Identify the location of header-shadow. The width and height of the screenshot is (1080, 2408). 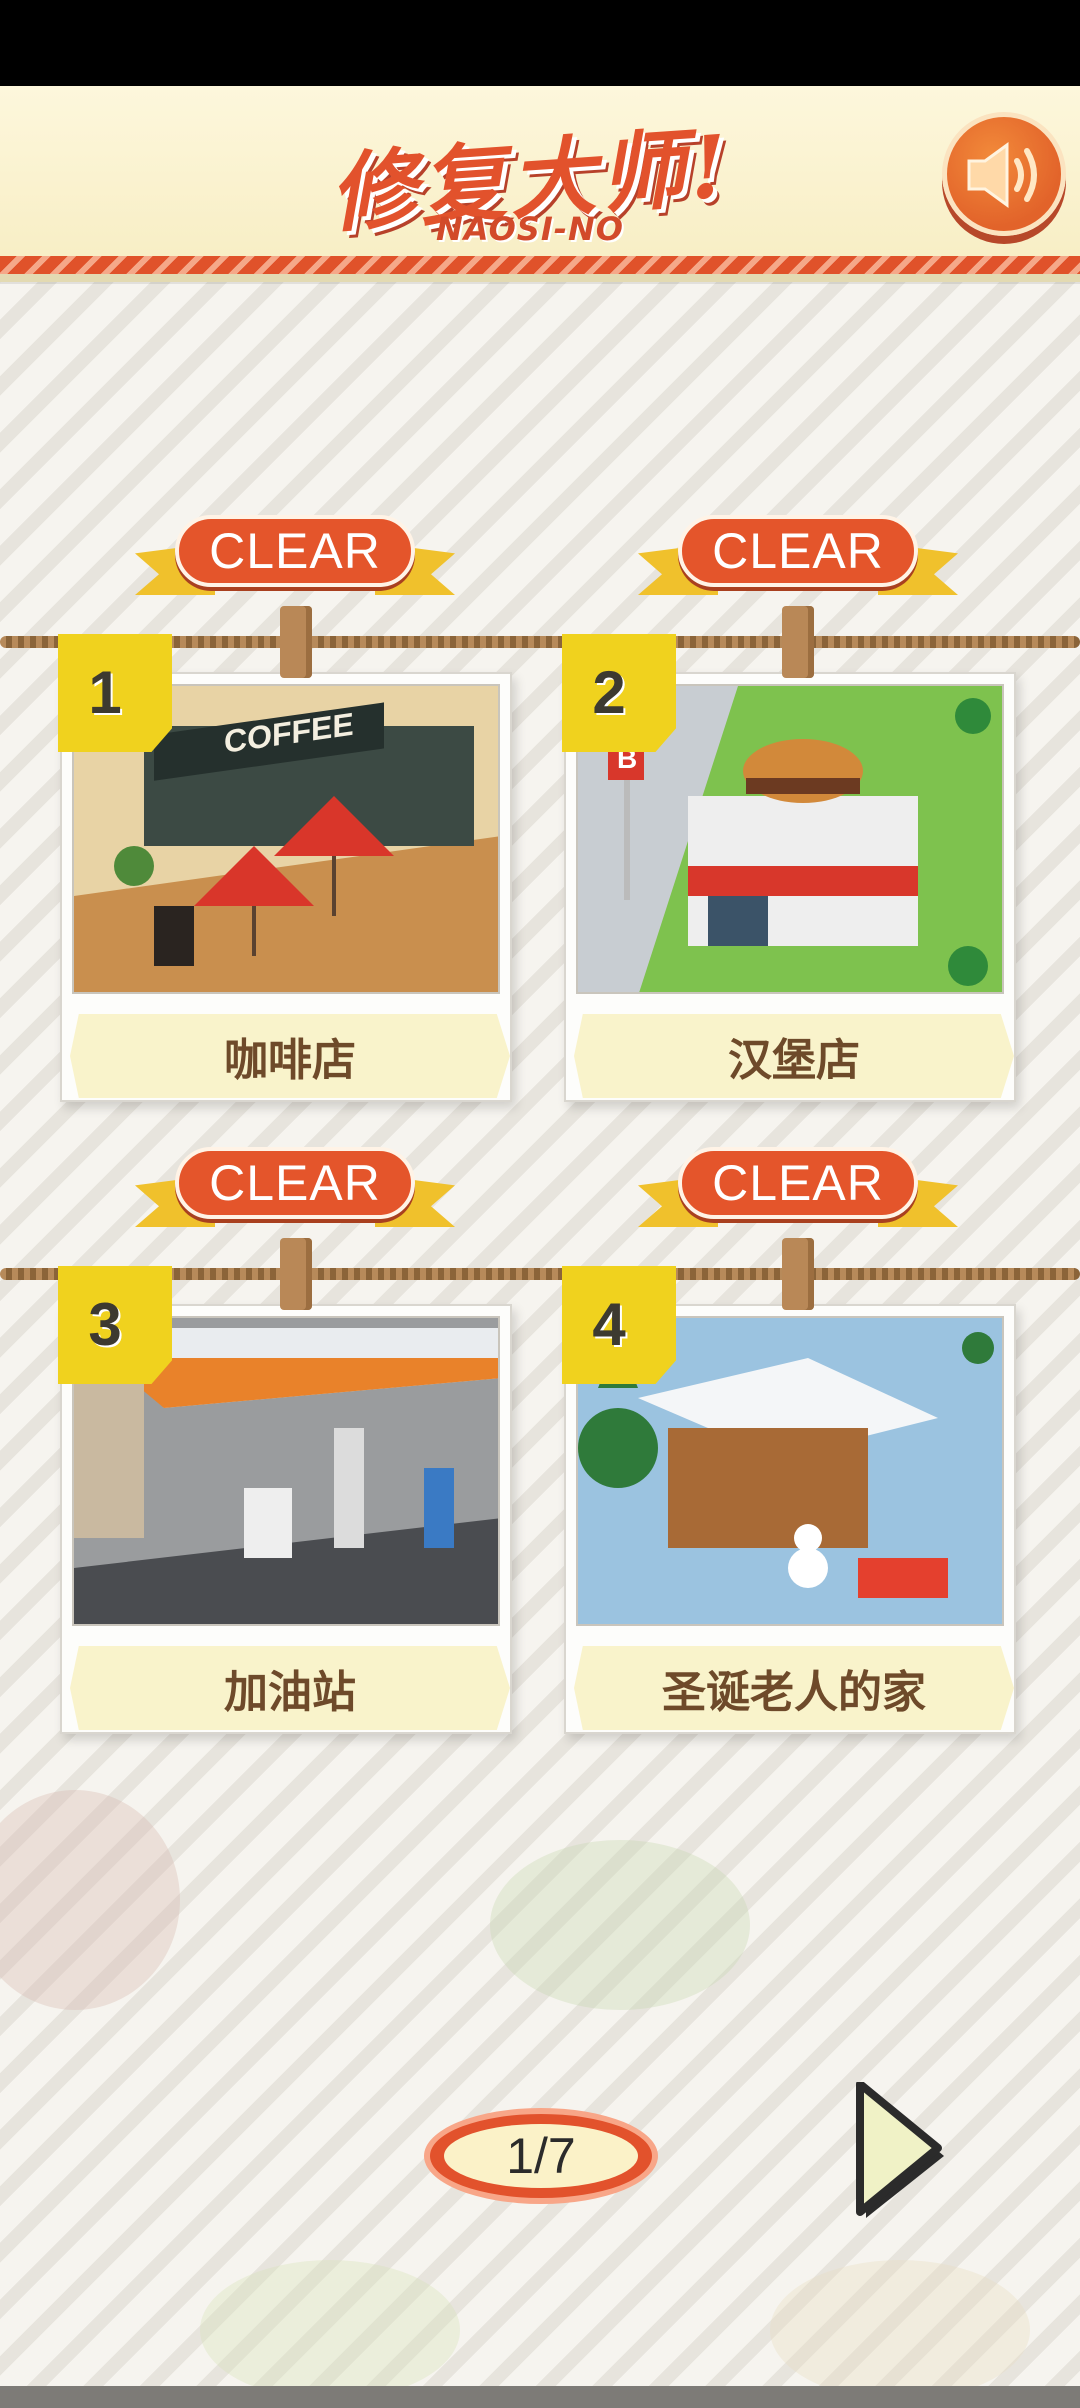
(540, 279).